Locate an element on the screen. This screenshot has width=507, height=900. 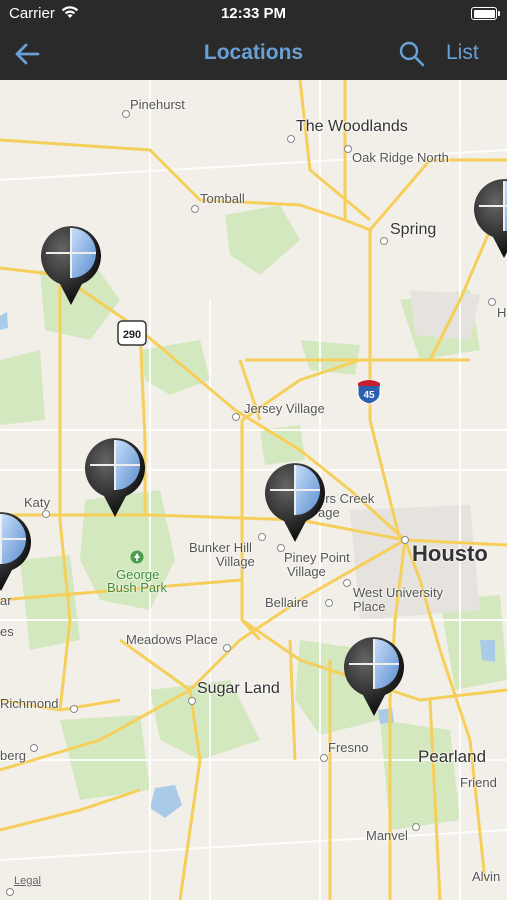
map-label-west-university-2: Place is located at coordinates (369, 606).